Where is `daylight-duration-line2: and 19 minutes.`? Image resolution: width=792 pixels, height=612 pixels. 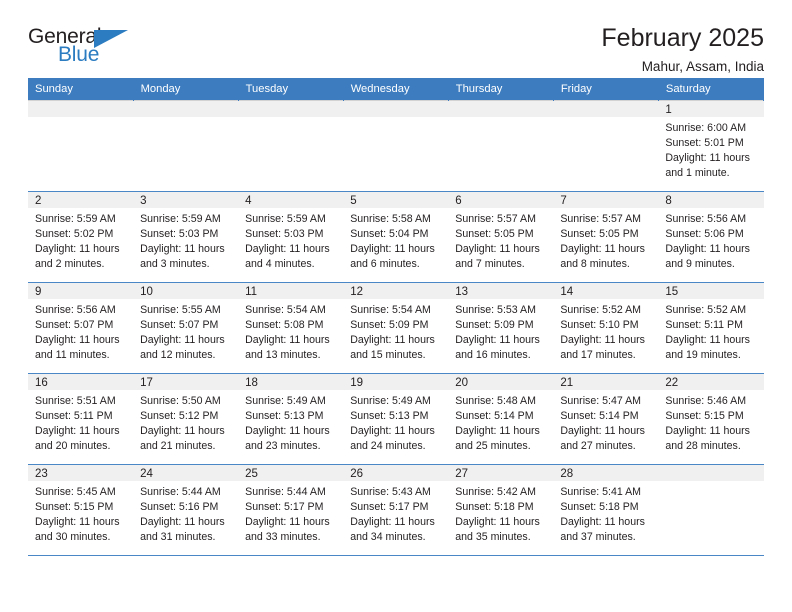 daylight-duration-line2: and 19 minutes. is located at coordinates (703, 355).